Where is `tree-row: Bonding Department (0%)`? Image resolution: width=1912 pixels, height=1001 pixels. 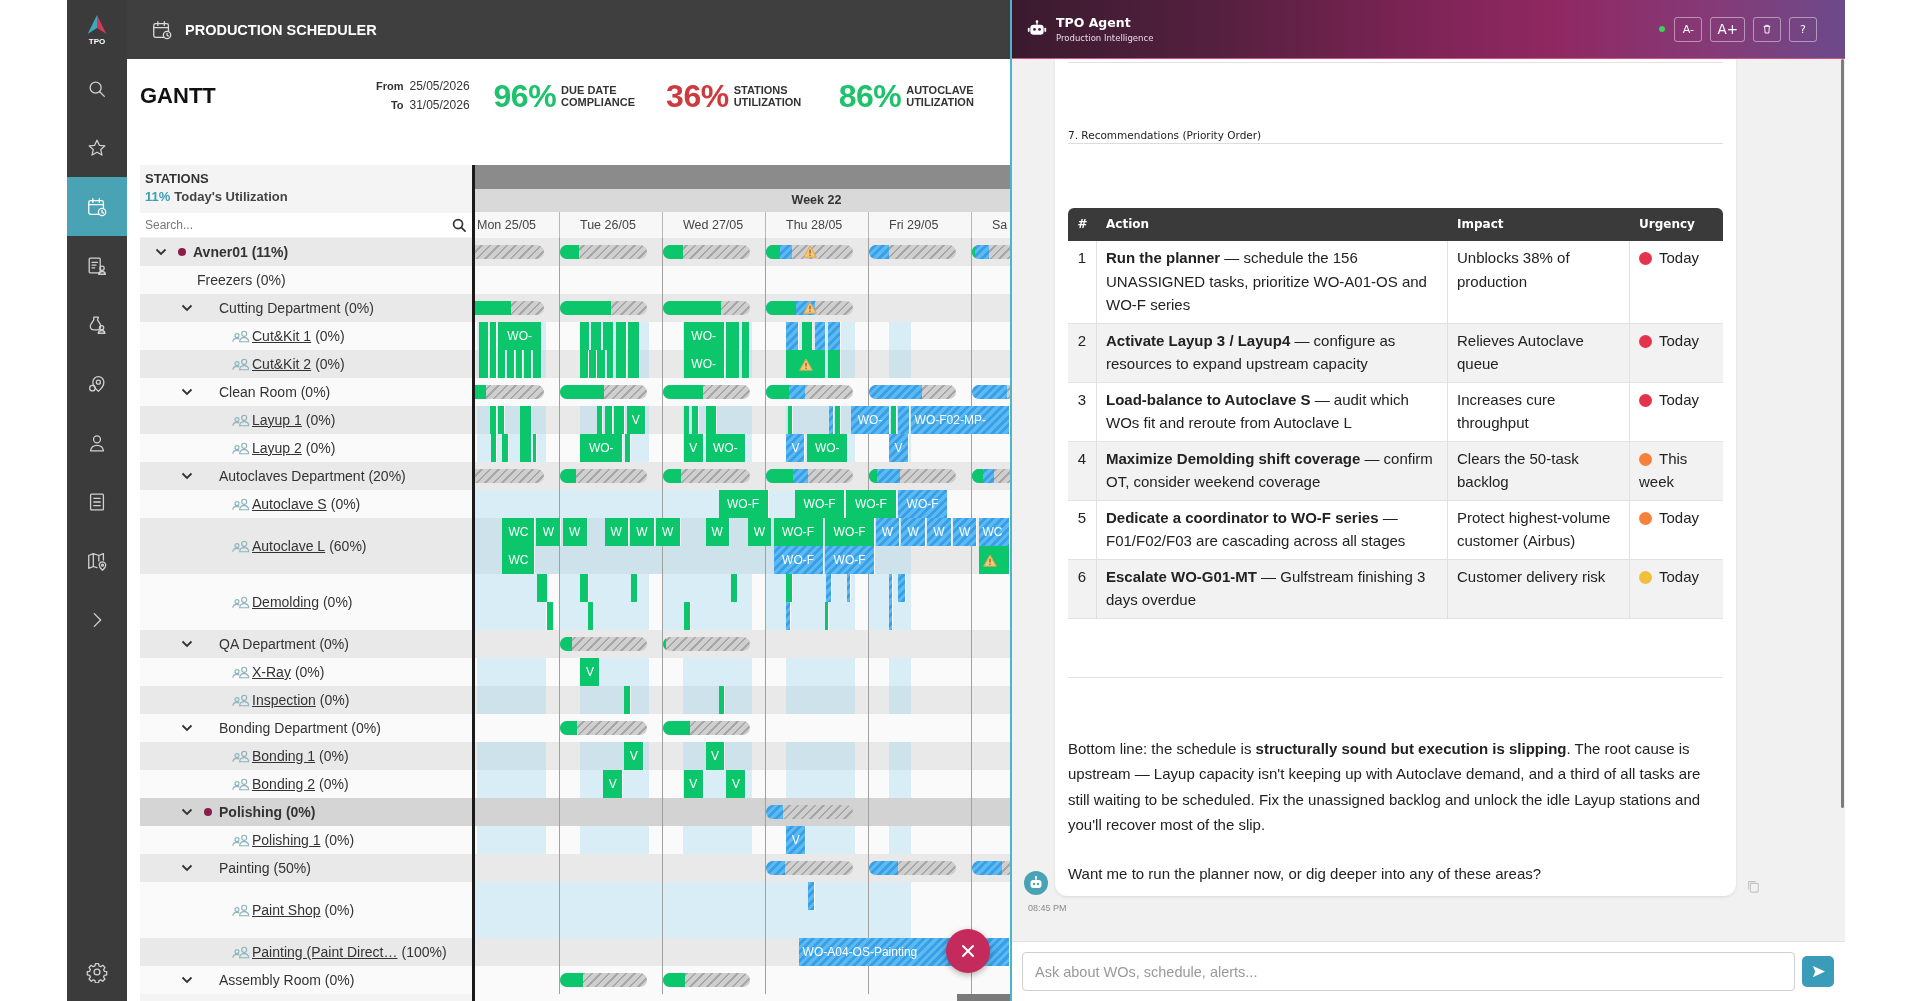
tree-row: Bonding Department (0%) is located at coordinates (306, 728).